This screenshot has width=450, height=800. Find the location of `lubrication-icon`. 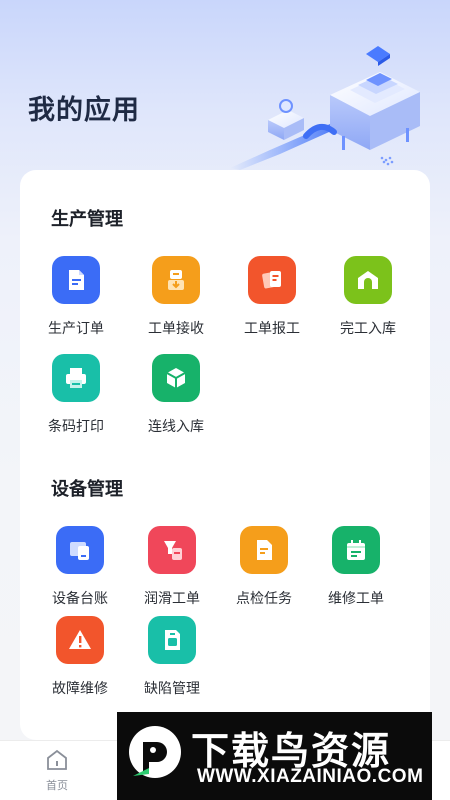

lubrication-icon is located at coordinates (172, 550).